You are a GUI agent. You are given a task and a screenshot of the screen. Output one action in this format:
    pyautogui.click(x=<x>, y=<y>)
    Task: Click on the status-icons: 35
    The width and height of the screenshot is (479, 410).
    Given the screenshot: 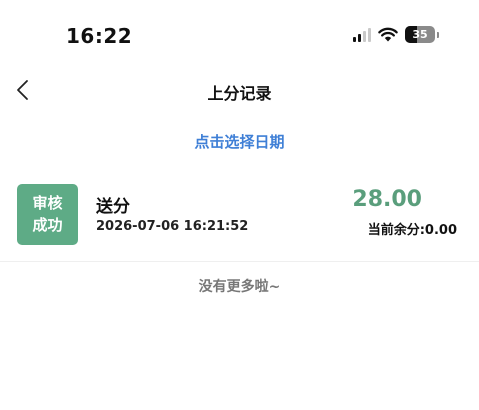 What is the action you would take?
    pyautogui.click(x=396, y=34)
    